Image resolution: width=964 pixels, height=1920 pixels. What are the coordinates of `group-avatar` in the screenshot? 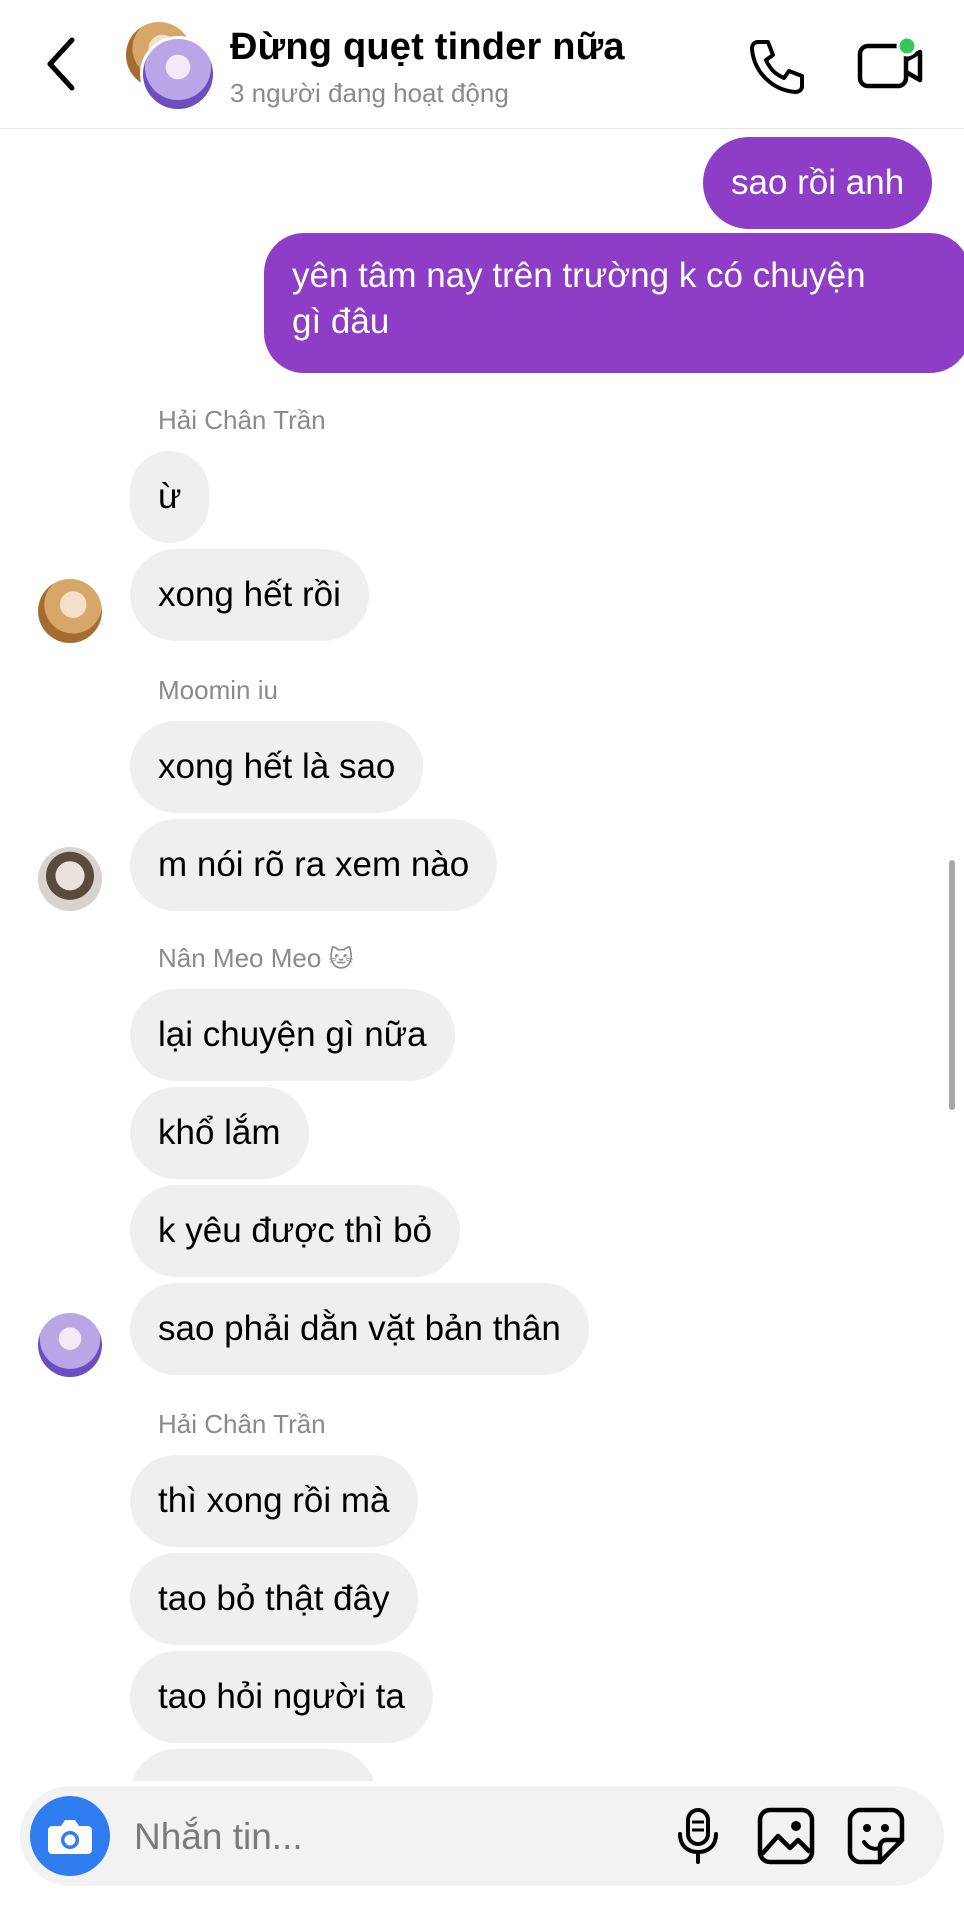 It's located at (171, 67).